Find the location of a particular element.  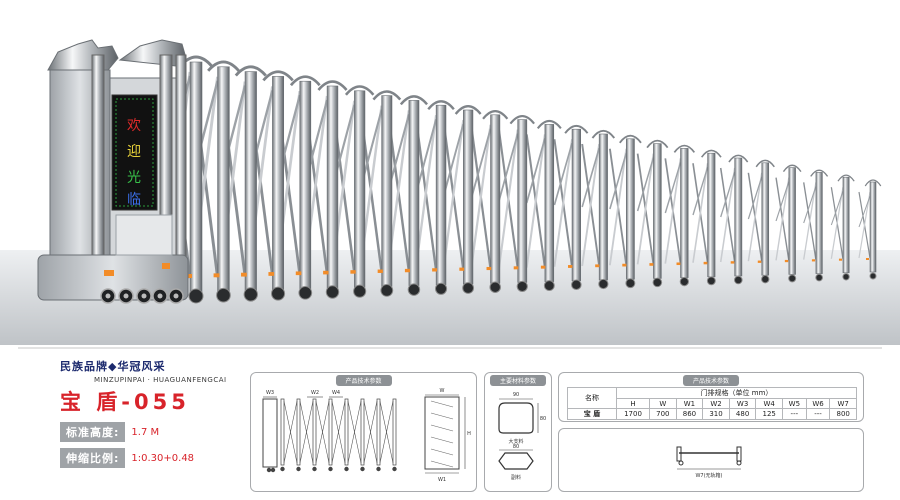

spec-value: 1:0.30+0.48 is located at coordinates (163, 458).